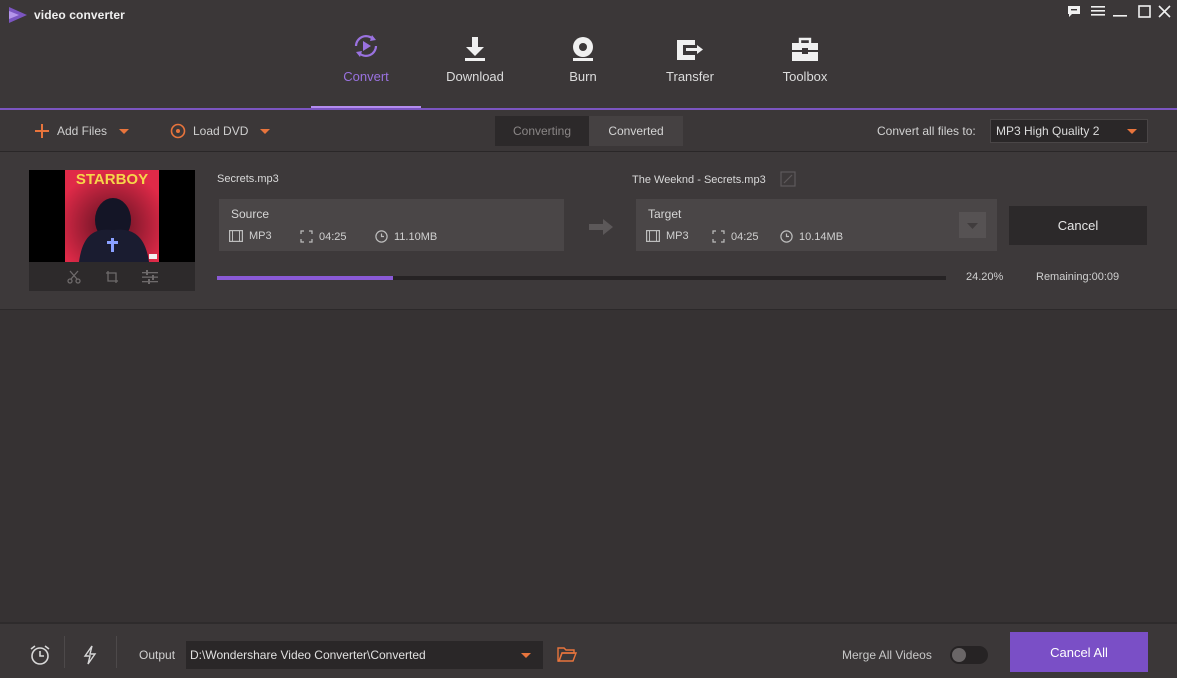 The height and width of the screenshot is (678, 1177). Describe the element at coordinates (250, 214) in the screenshot. I see `source-title: Source` at that location.